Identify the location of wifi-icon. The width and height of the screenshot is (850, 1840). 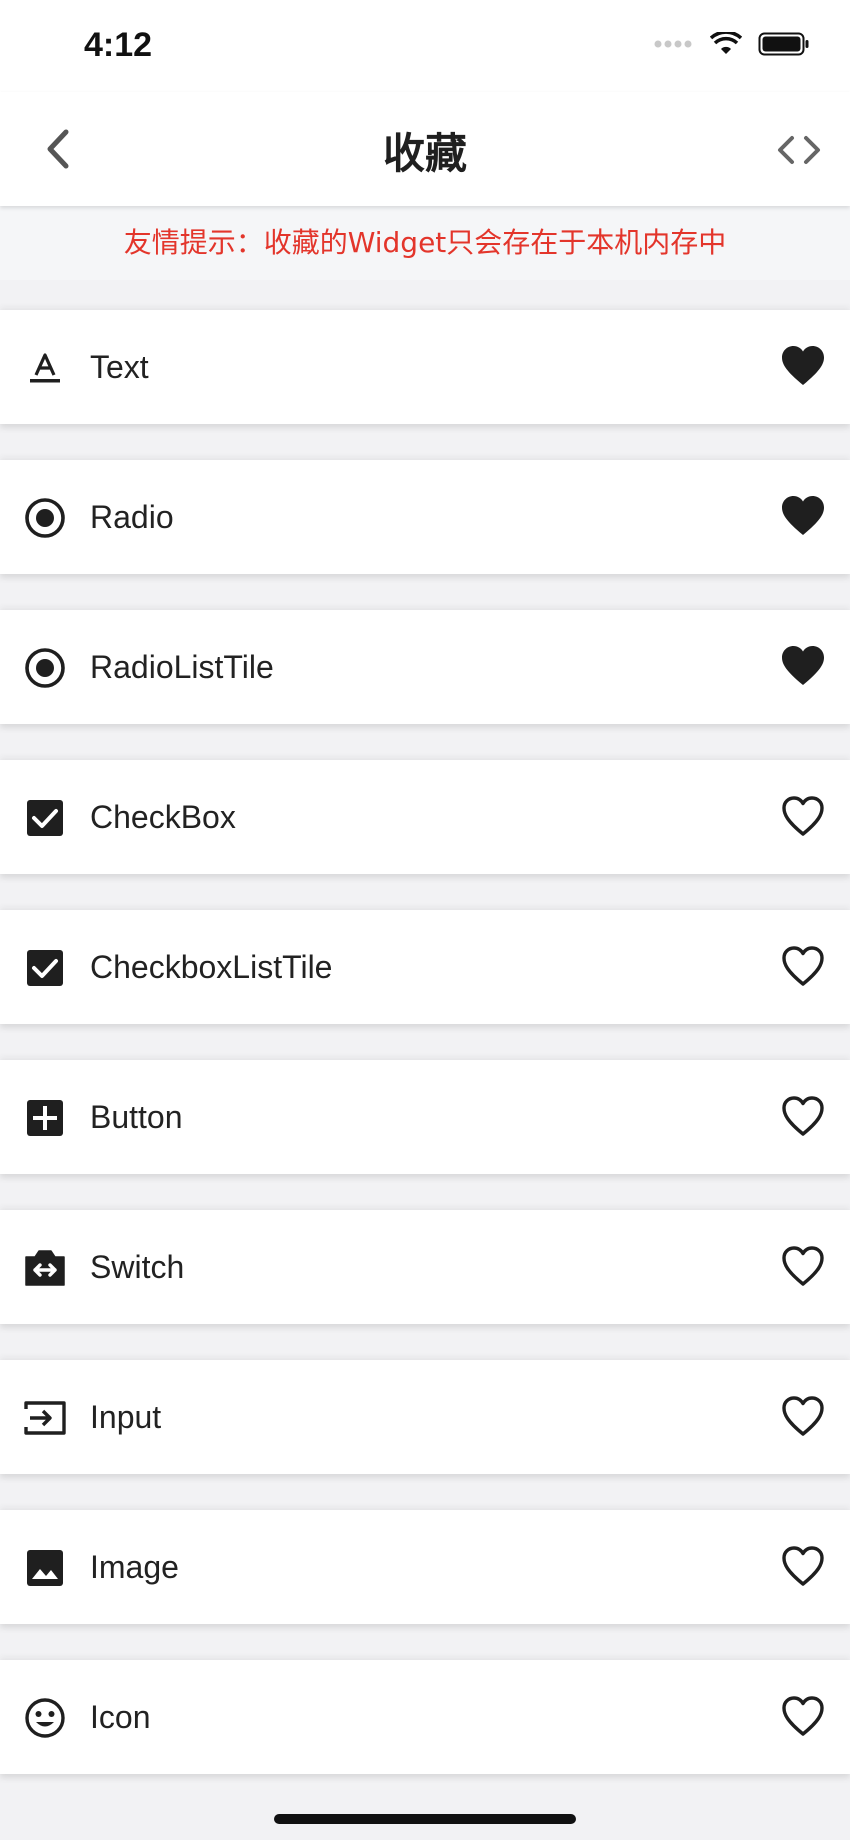
(726, 43).